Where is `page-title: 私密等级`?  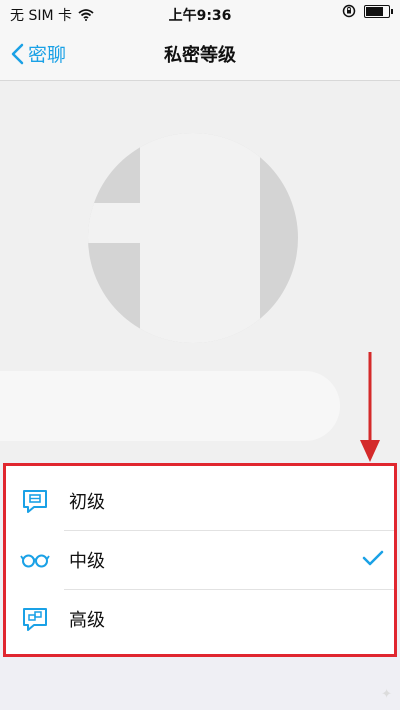
page-title: 私密等级 is located at coordinates (200, 55).